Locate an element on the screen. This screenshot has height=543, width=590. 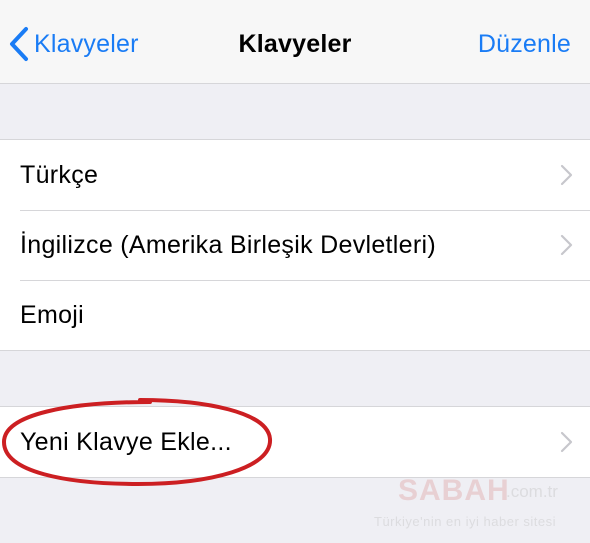
watermark-logo: SABAH is located at coordinates (454, 490).